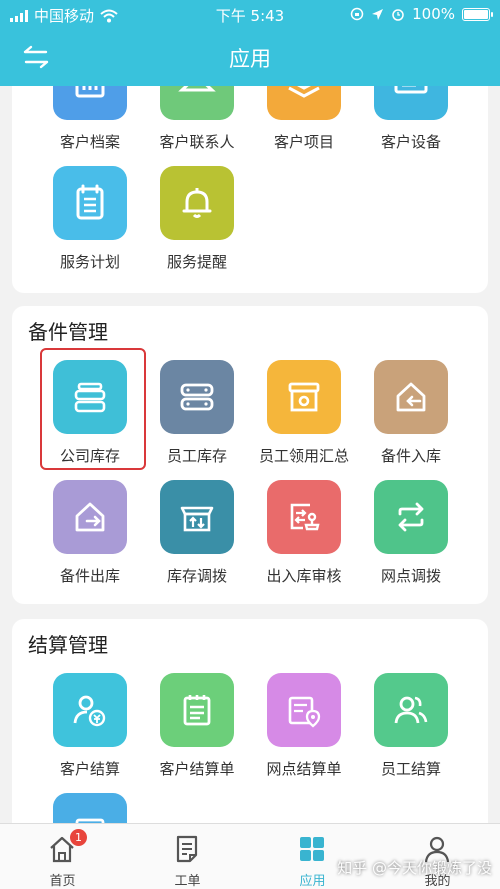 The width and height of the screenshot is (500, 889). I want to click on app-item: 客户设备, so click(411, 119).